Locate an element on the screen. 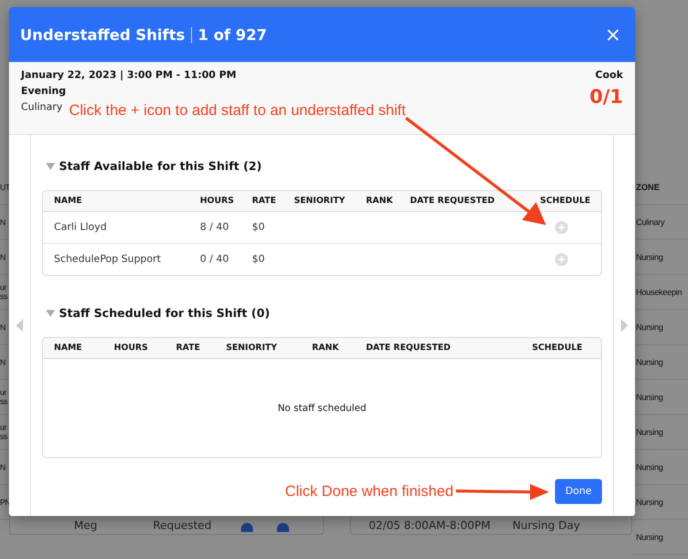  table-cell-text: 0 / 40 is located at coordinates (215, 259).